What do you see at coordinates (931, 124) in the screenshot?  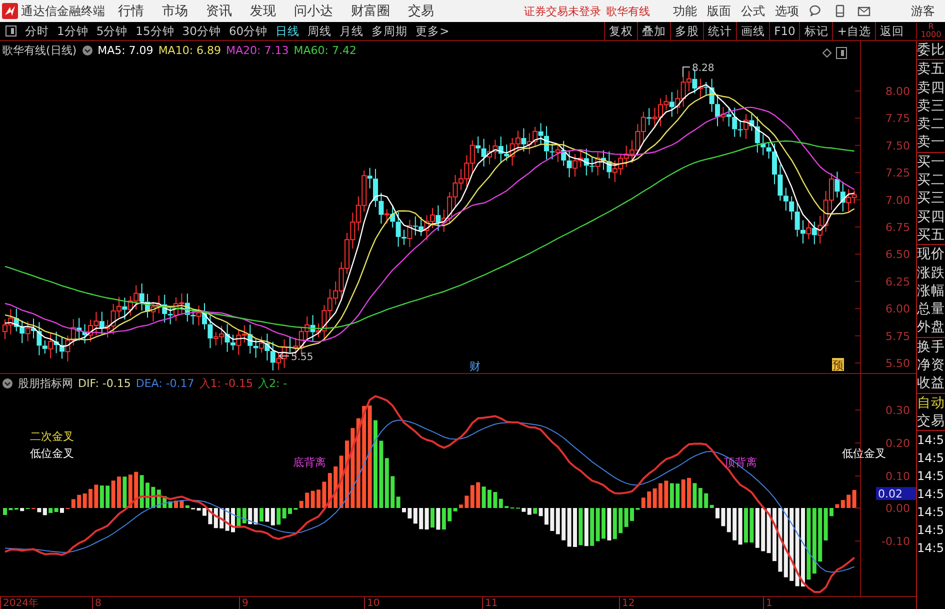 I see `quote-field-label: 卖二` at bounding box center [931, 124].